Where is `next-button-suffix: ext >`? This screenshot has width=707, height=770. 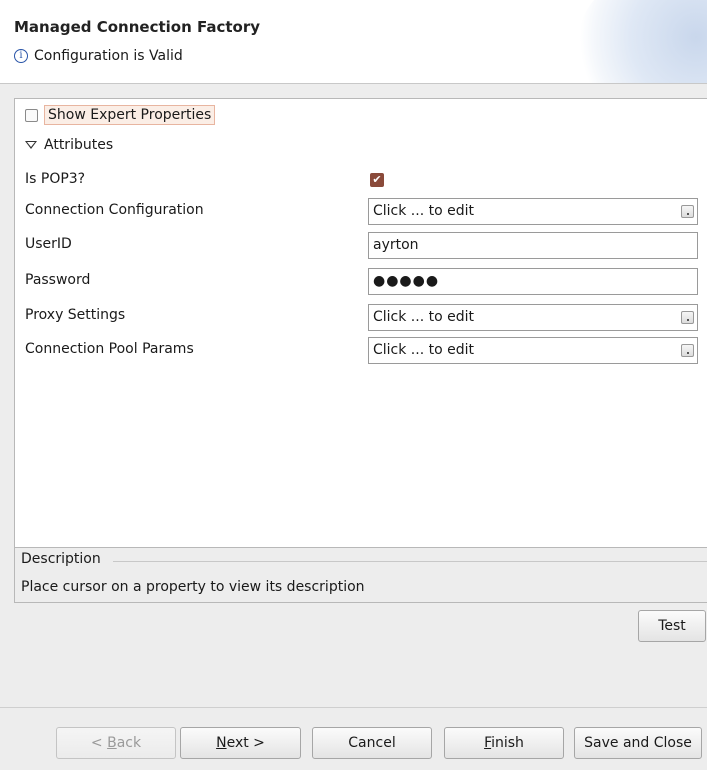
next-button-suffix: ext > is located at coordinates (245, 743).